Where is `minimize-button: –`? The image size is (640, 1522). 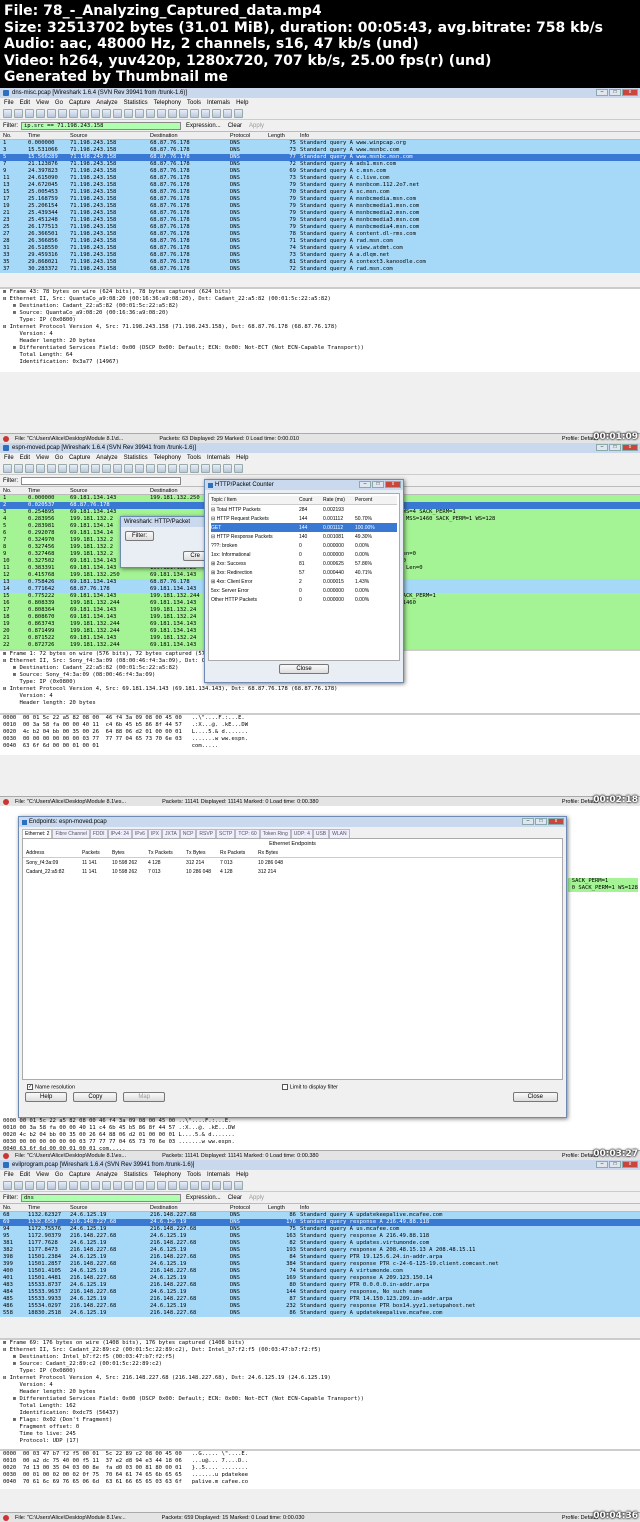 minimize-button: – is located at coordinates (602, 1164).